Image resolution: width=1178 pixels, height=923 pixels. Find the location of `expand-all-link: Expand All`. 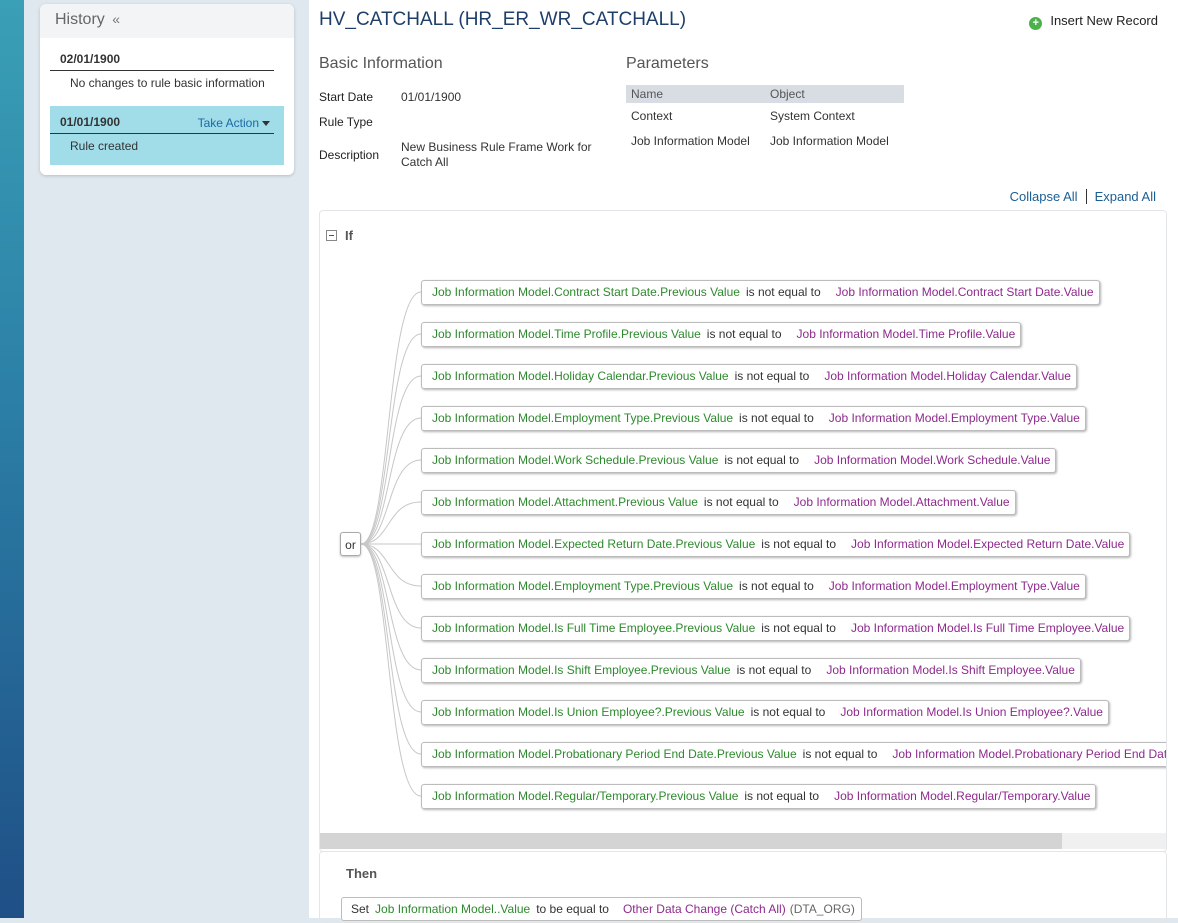

expand-all-link: Expand All is located at coordinates (1125, 196).